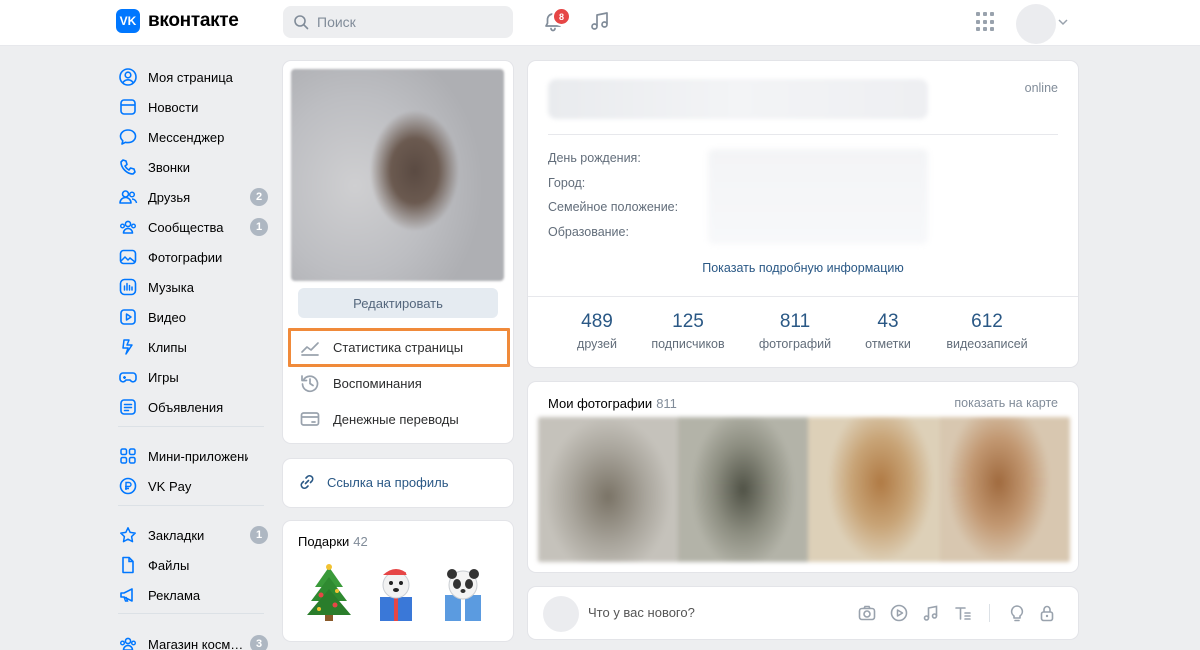  What do you see at coordinates (194, 639) in the screenshot?
I see `sidebar-item-store: Магазин косм… 3` at bounding box center [194, 639].